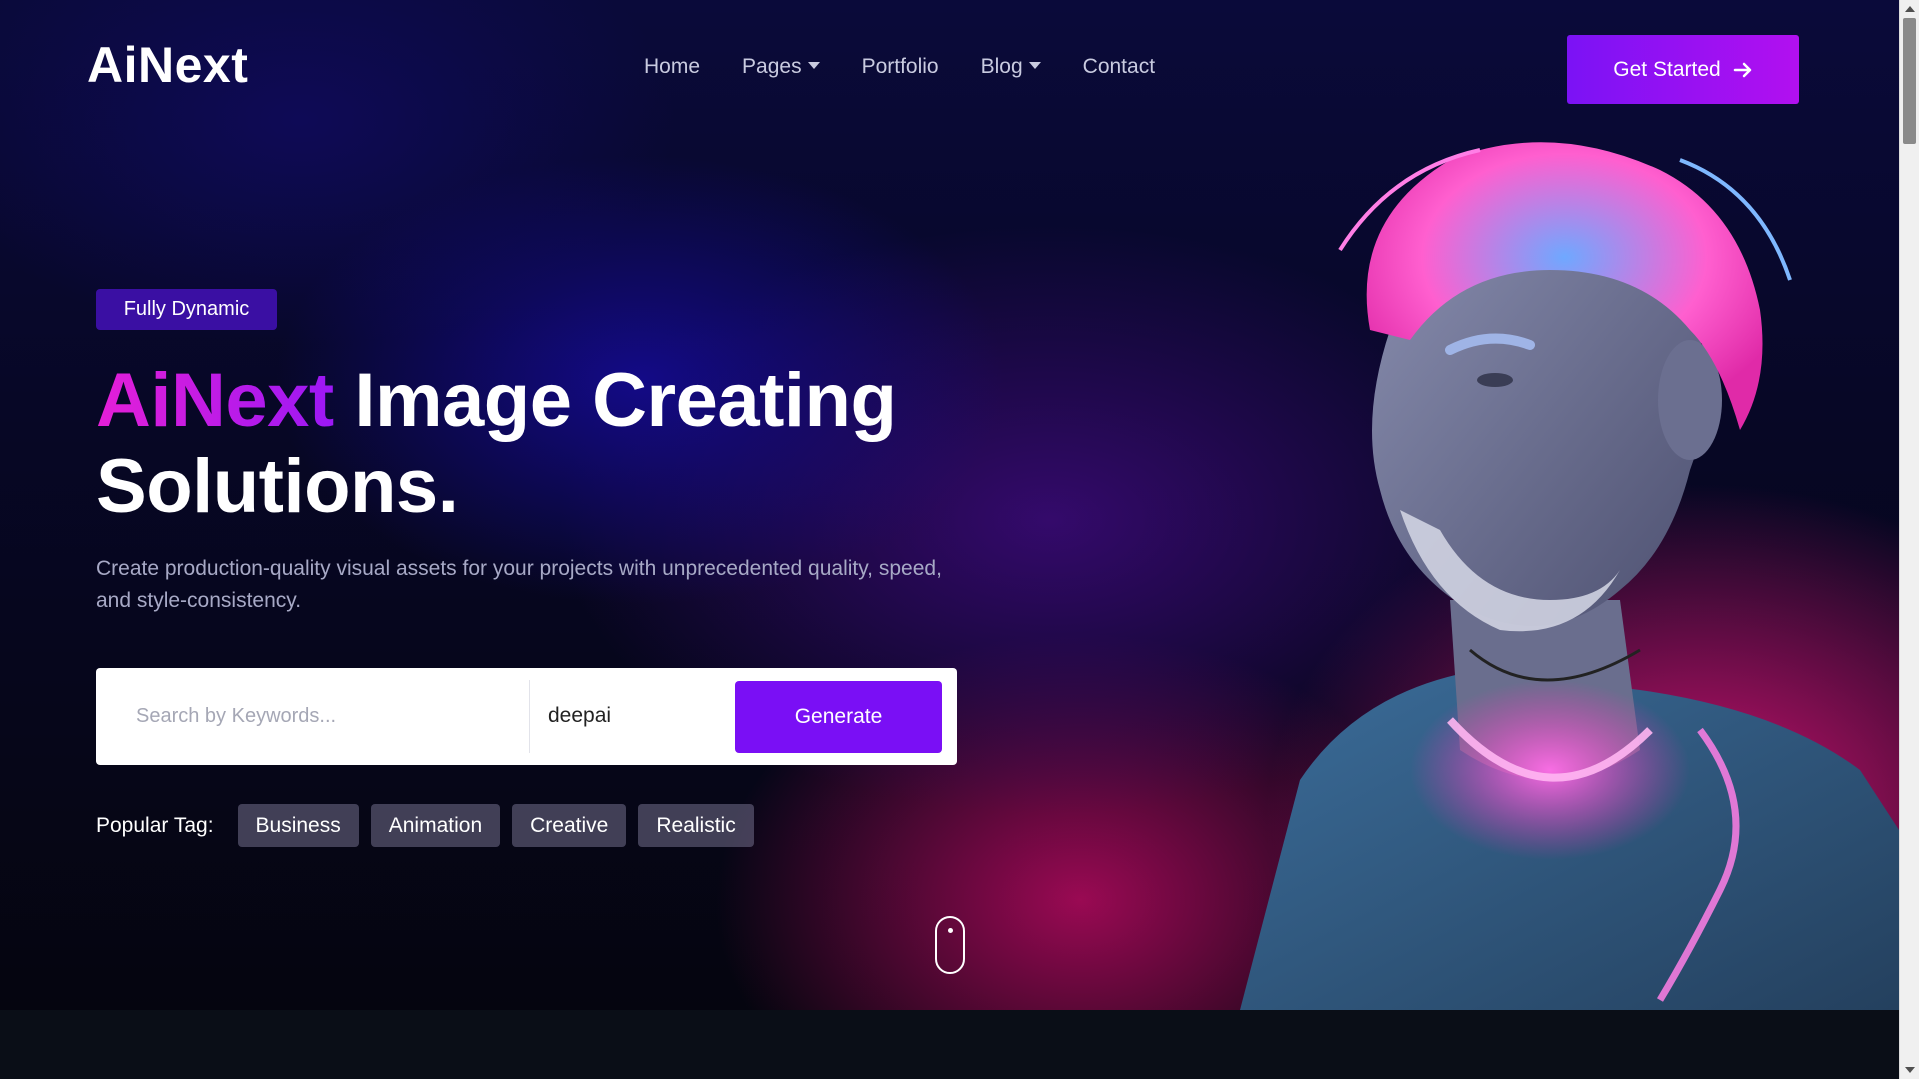 The height and width of the screenshot is (1079, 1919). Describe the element at coordinates (186, 309) in the screenshot. I see `fully-dynamic-badge: Fully Dynamic` at that location.